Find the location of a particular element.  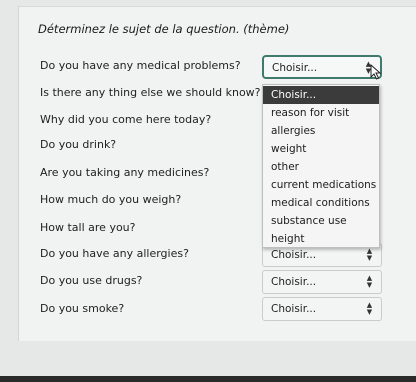

dropdown-option: allergies is located at coordinates (321, 131).